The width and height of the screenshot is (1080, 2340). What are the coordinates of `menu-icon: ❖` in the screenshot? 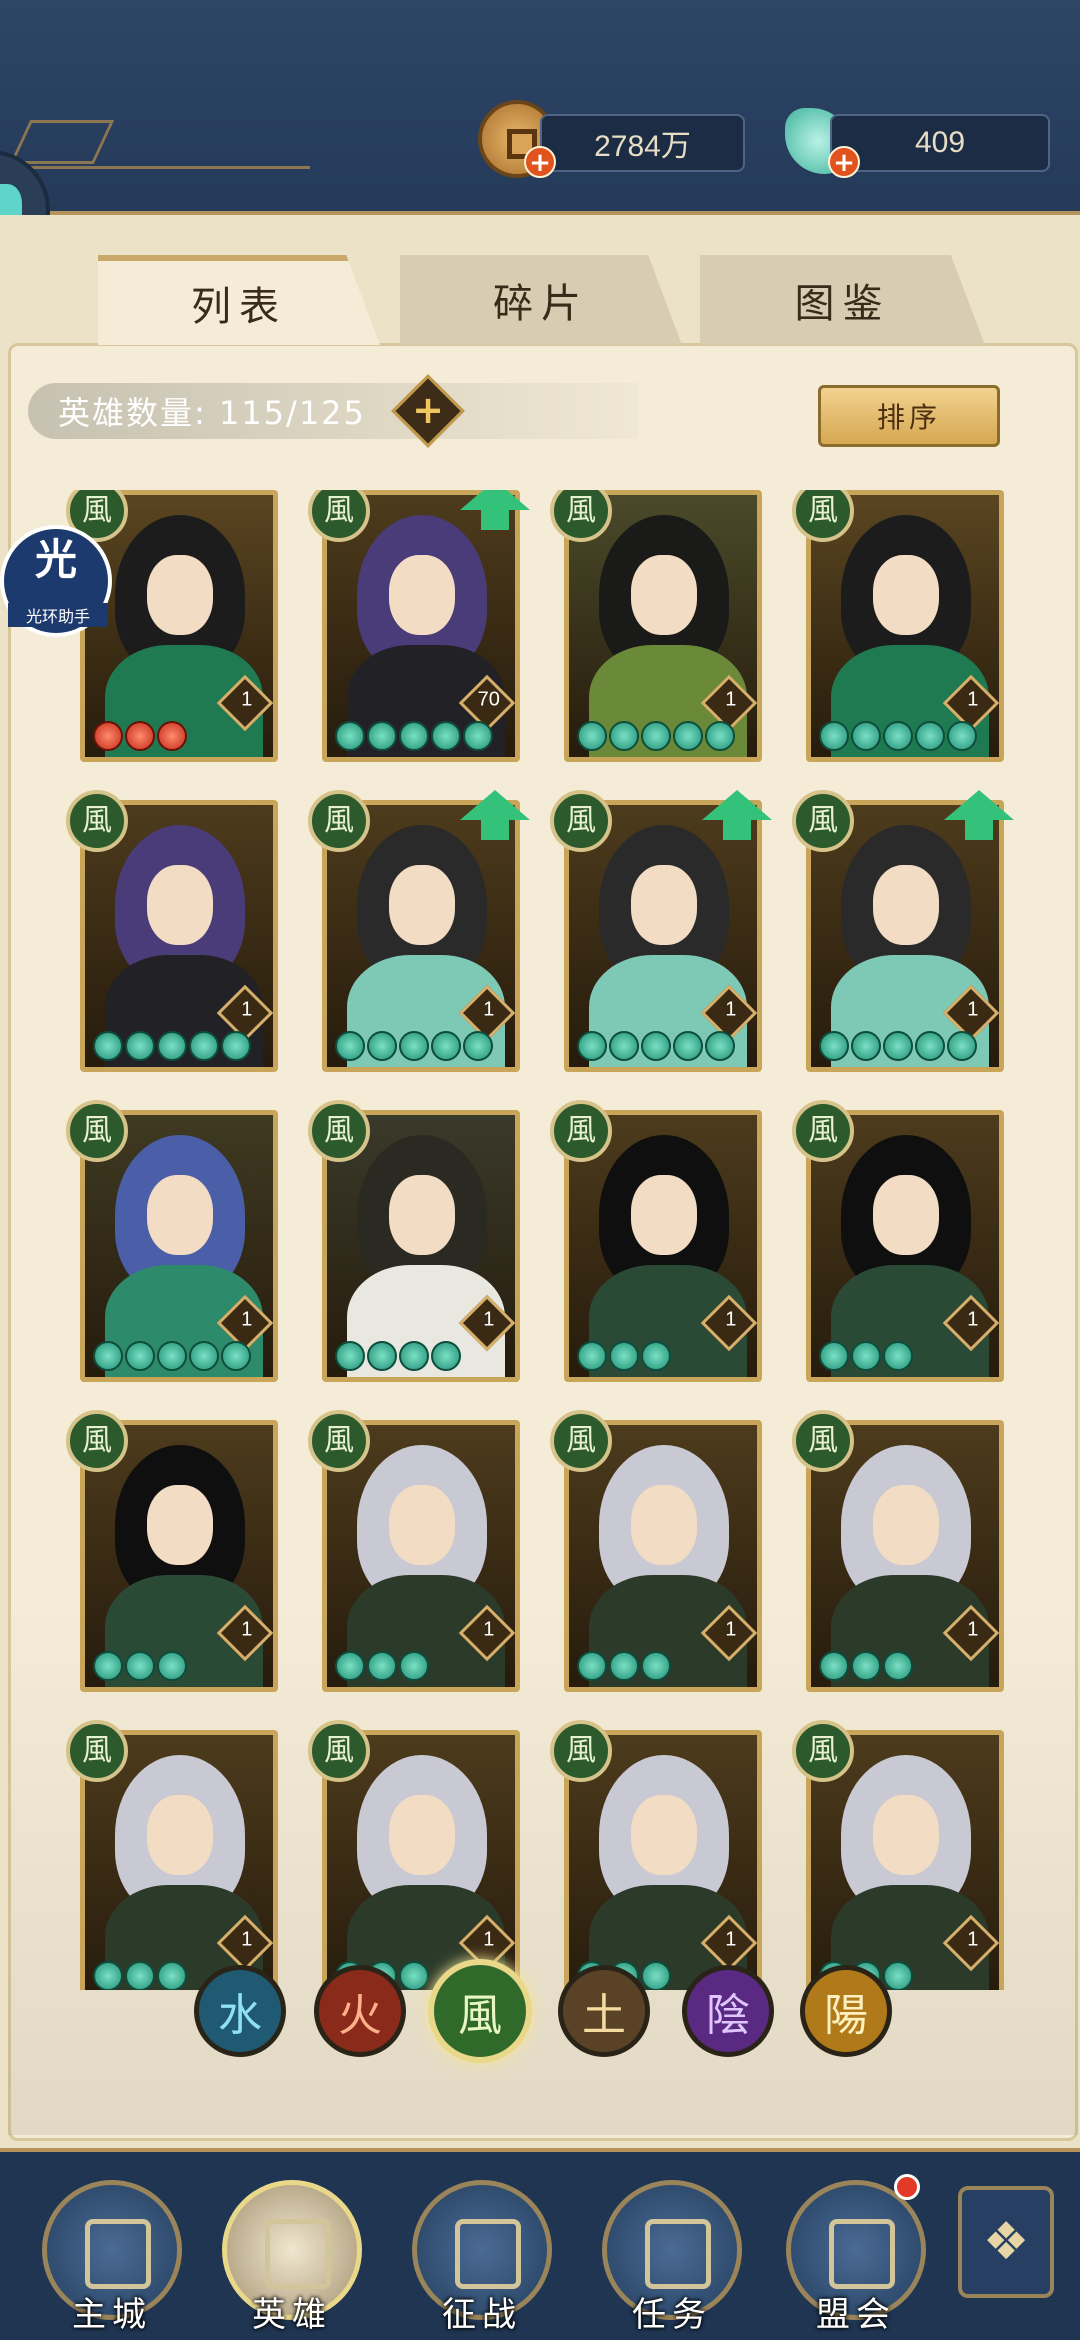 It's located at (1006, 2242).